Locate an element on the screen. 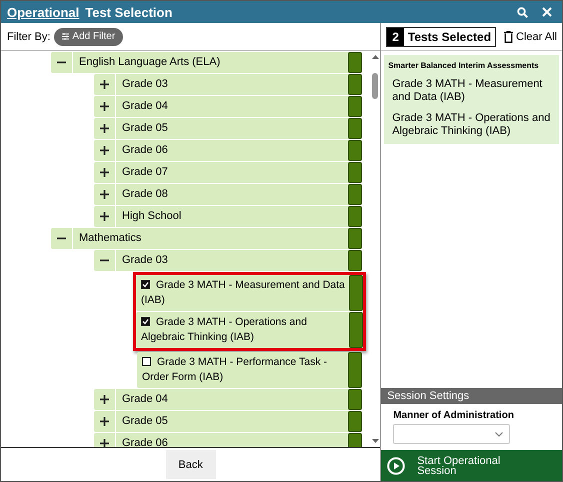  assessment-group-title: Smarter Balanced Interim Assessments is located at coordinates (464, 65).